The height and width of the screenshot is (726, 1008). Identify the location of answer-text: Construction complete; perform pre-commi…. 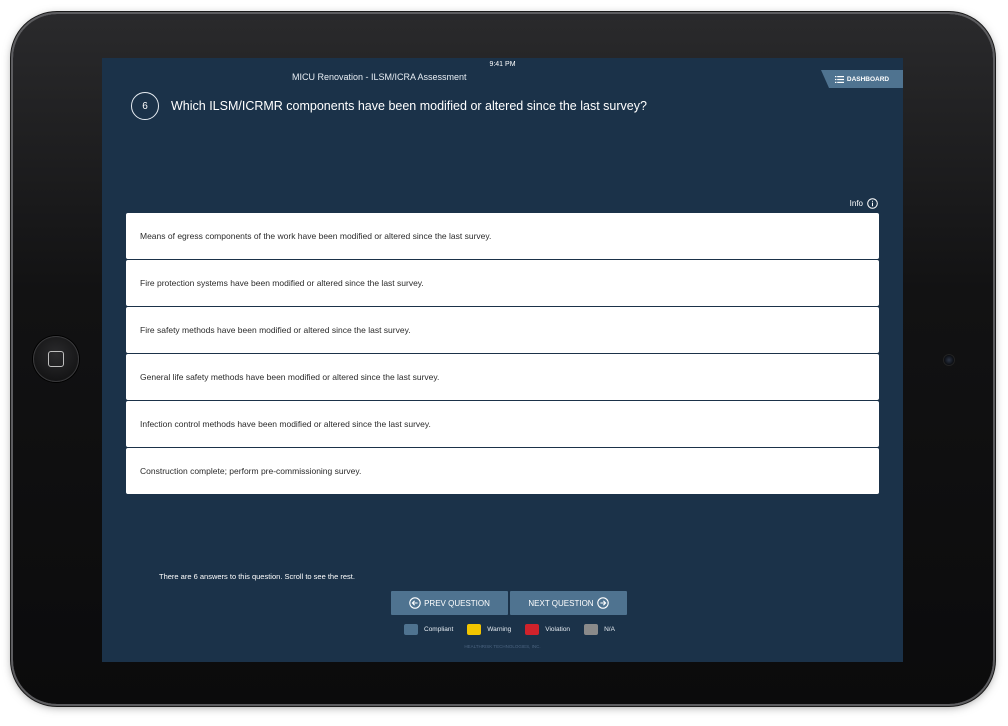
(251, 471).